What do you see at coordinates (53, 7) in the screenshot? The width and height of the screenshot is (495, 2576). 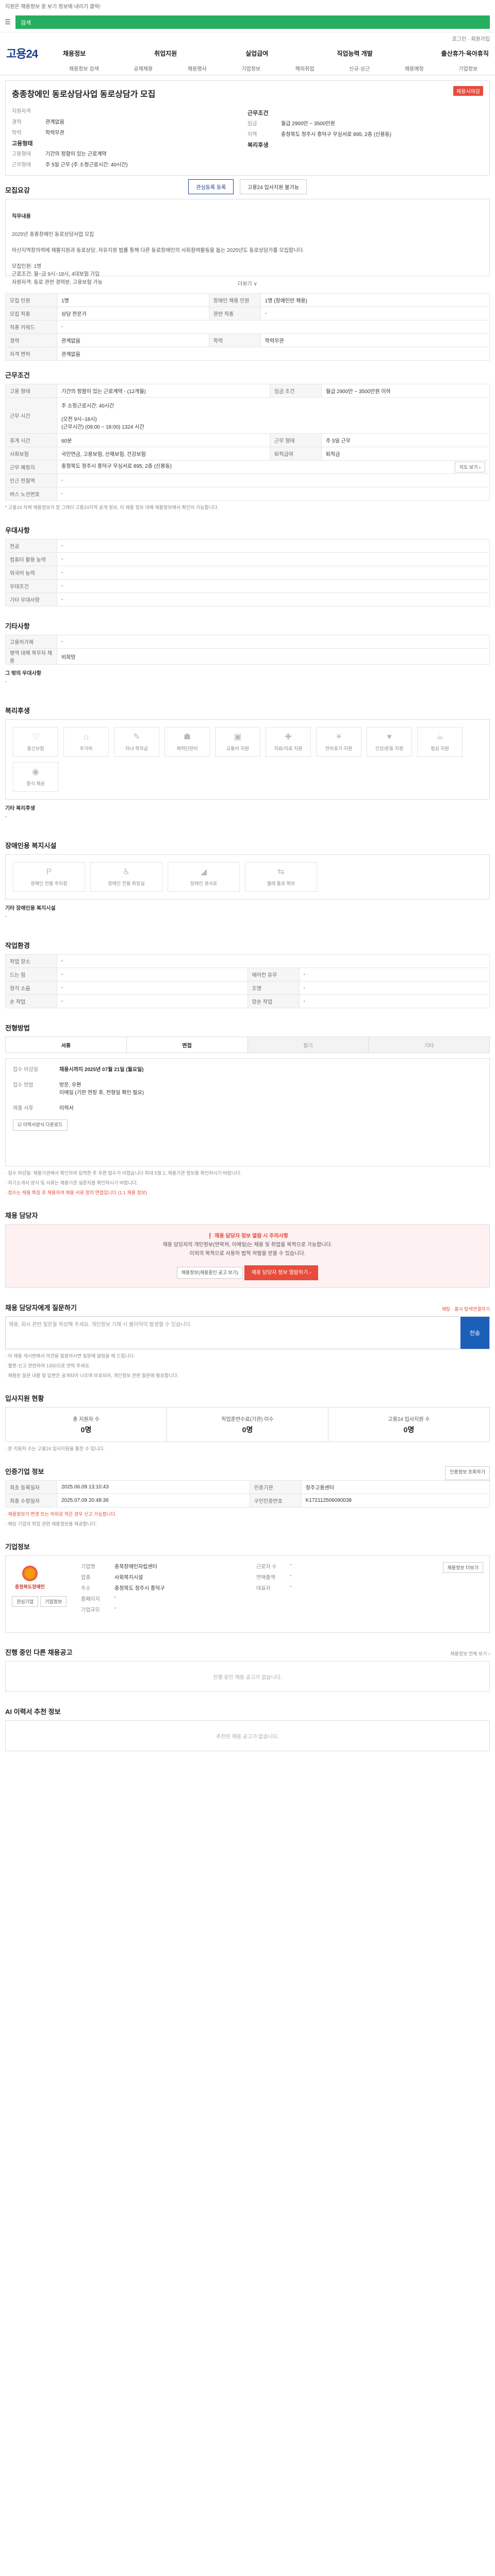 I see `top-note: 지원은 채용정보 중 보기 정보에 내리기 클릭!` at bounding box center [53, 7].